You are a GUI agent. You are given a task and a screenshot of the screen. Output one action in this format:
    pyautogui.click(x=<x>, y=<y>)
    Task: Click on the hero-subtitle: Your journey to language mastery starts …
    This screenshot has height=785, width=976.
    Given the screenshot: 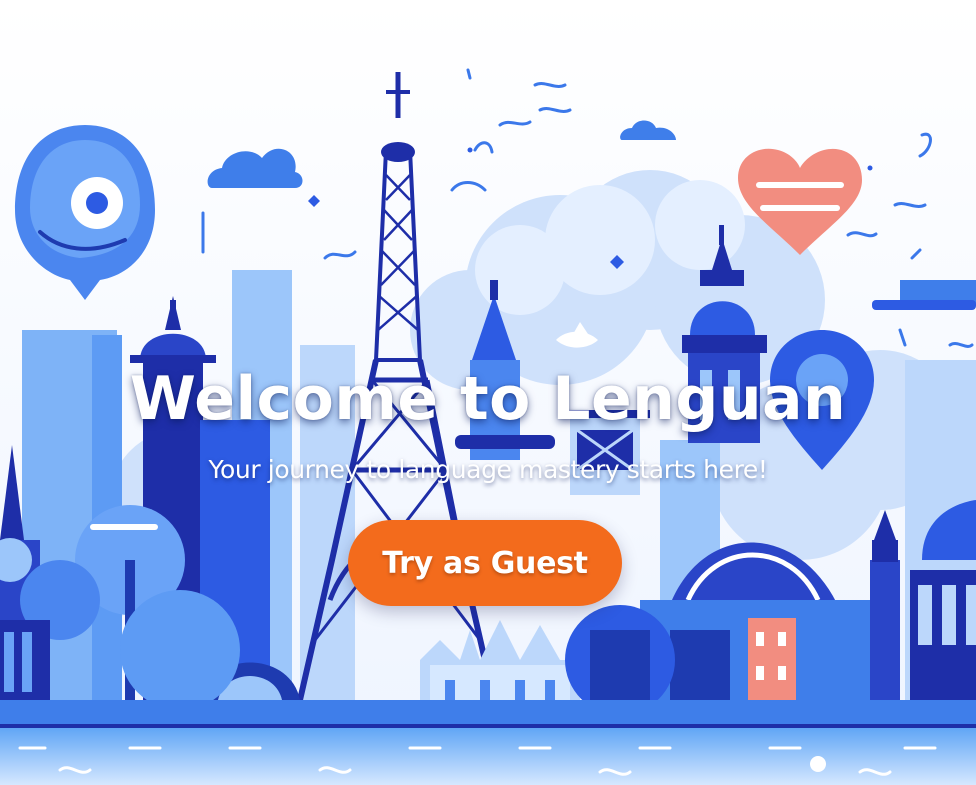 What is the action you would take?
    pyautogui.click(x=488, y=469)
    